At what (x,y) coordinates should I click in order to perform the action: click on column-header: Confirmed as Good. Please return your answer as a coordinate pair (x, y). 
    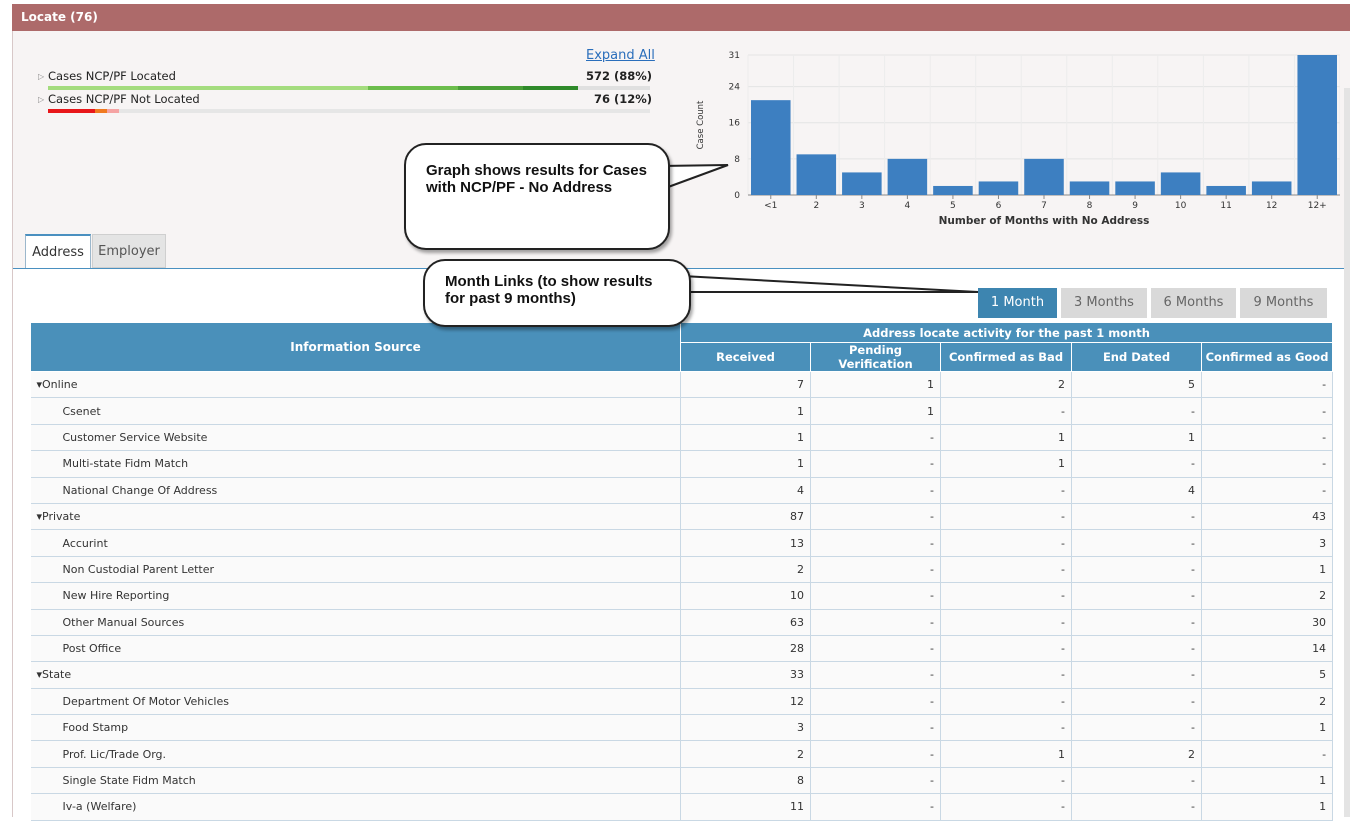
    Looking at the image, I should click on (1267, 357).